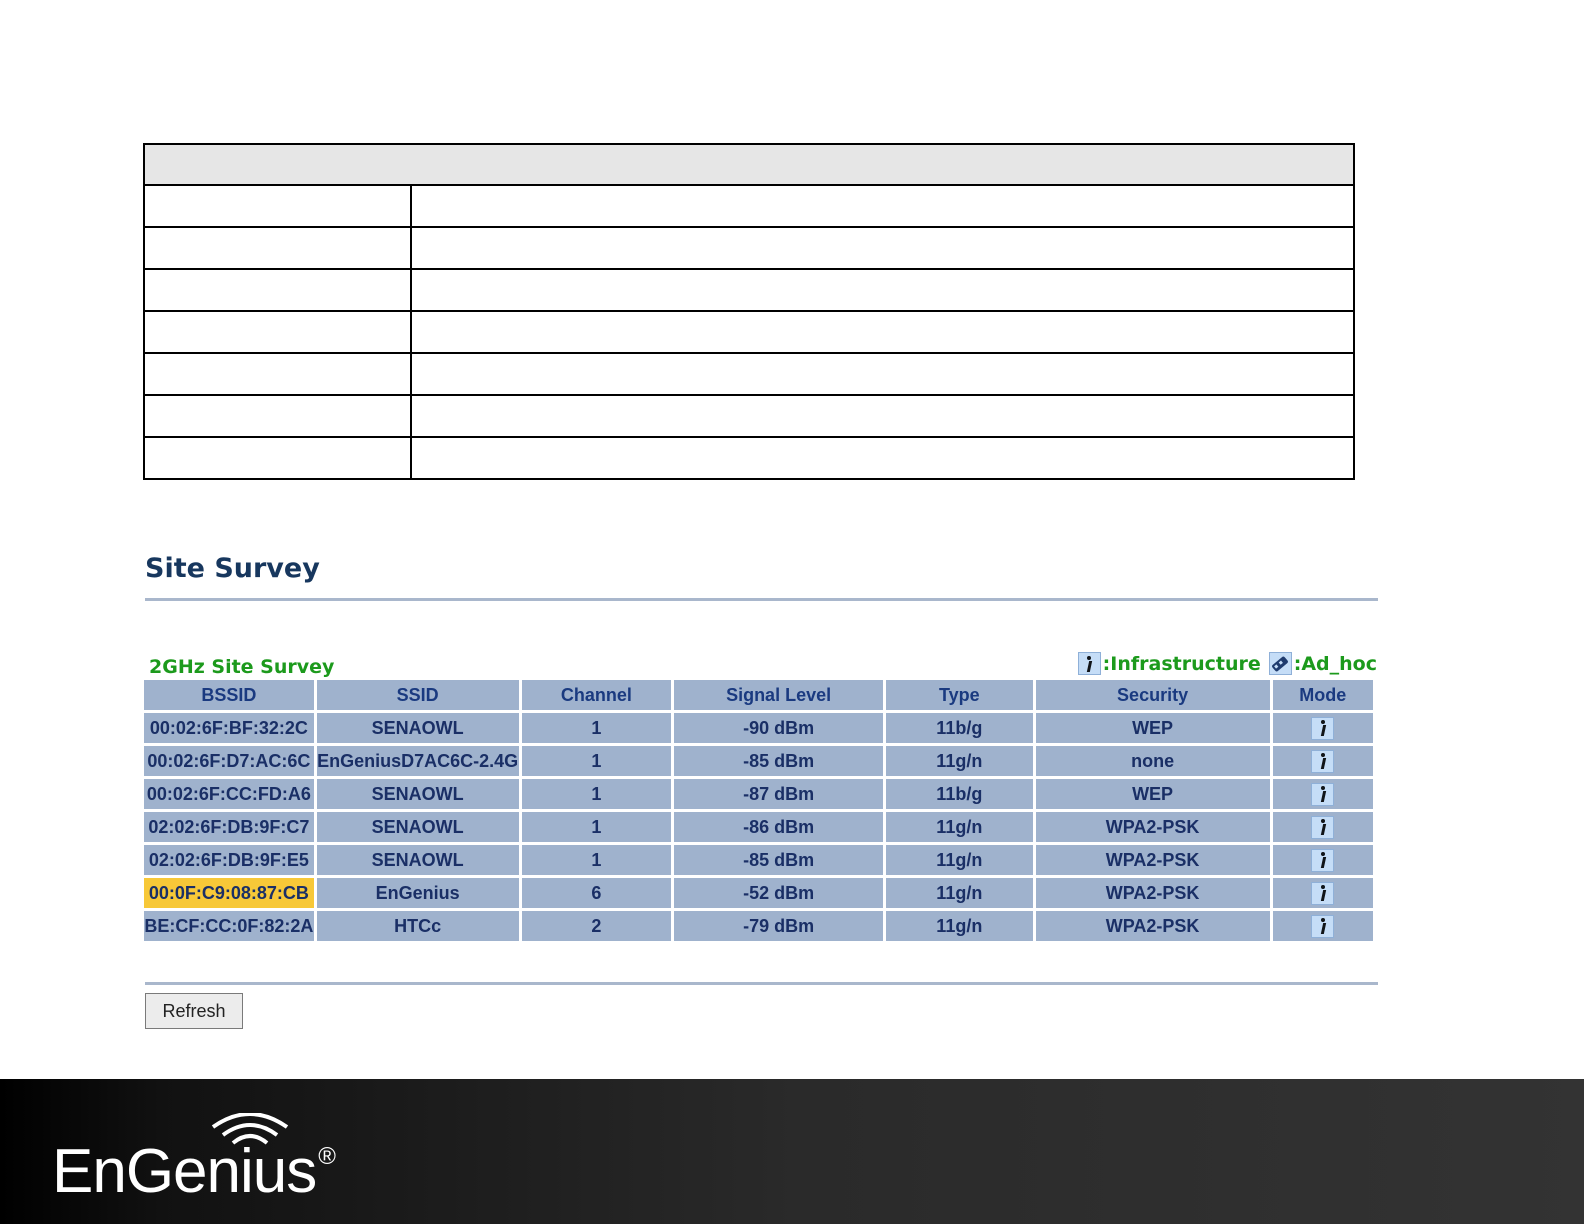 The height and width of the screenshot is (1224, 1584). Describe the element at coordinates (1152, 761) in the screenshot. I see `cell-security: none` at that location.